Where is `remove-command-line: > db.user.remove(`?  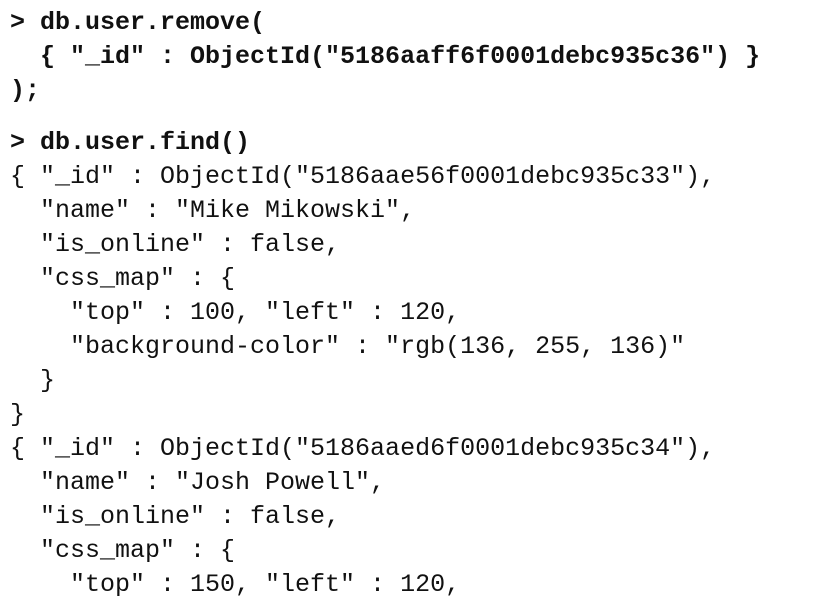 remove-command-line: > db.user.remove( is located at coordinates (138, 22).